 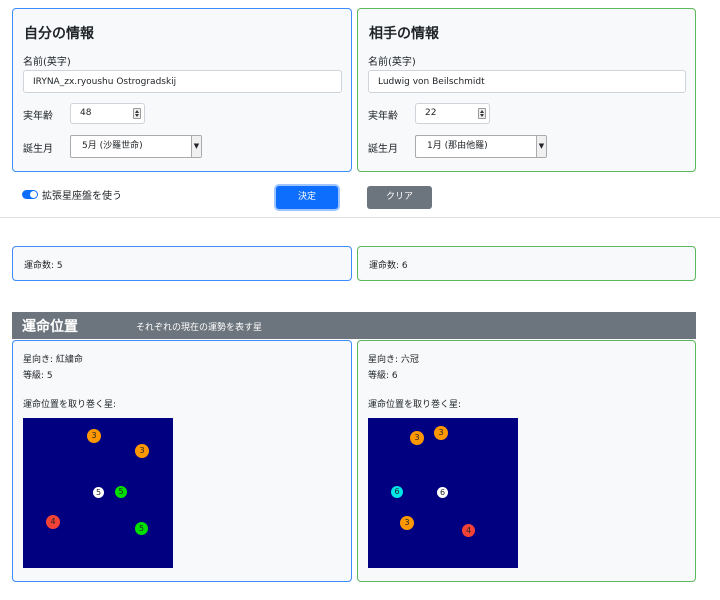 I want to click on self-star-level: 等級: 5, so click(x=38, y=376).